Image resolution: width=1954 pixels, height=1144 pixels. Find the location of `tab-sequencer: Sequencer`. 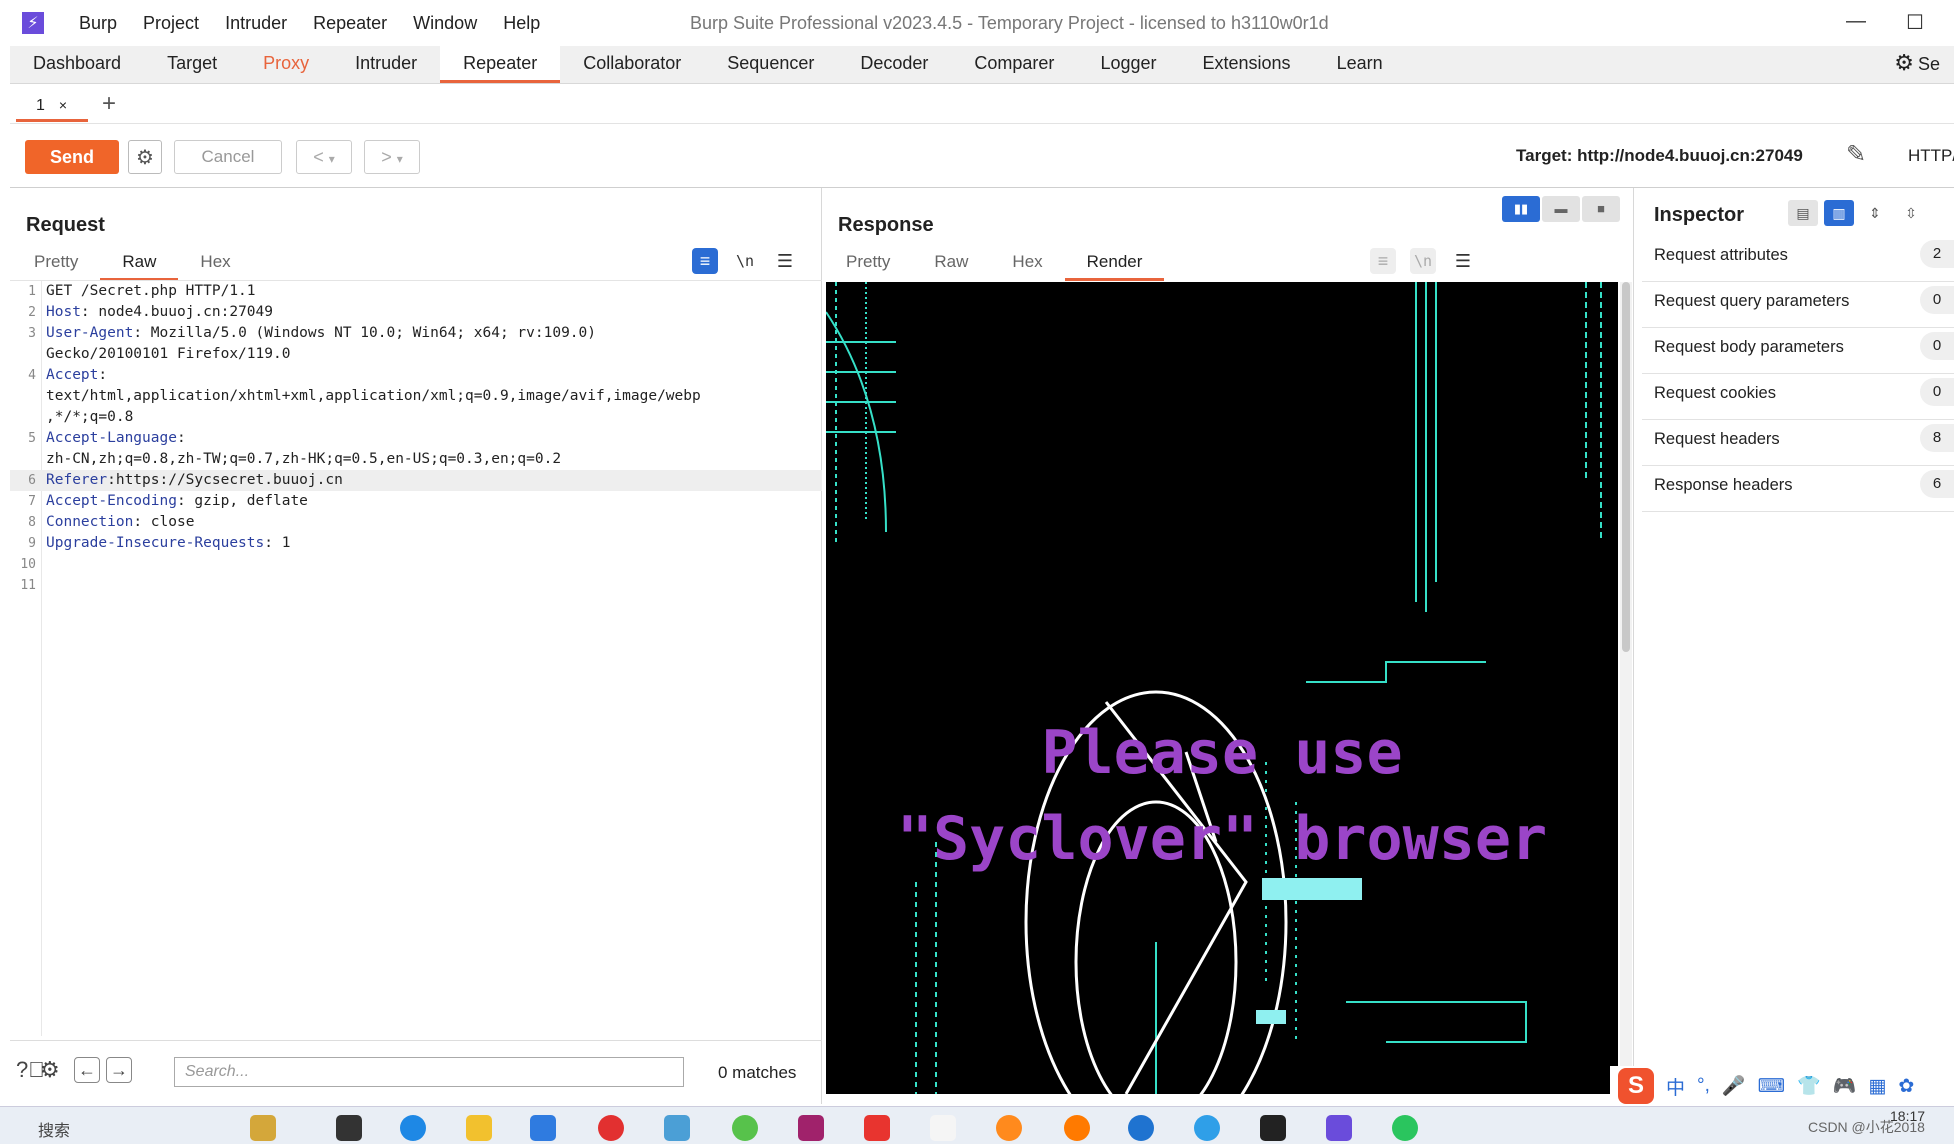

tab-sequencer: Sequencer is located at coordinates (770, 64).